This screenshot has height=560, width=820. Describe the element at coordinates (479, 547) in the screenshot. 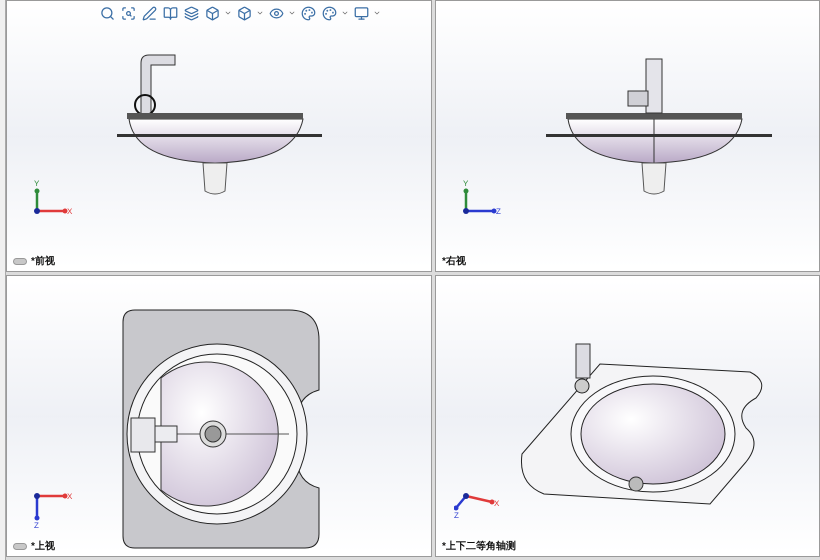

I see `view-label: *上下二等角轴测` at that location.